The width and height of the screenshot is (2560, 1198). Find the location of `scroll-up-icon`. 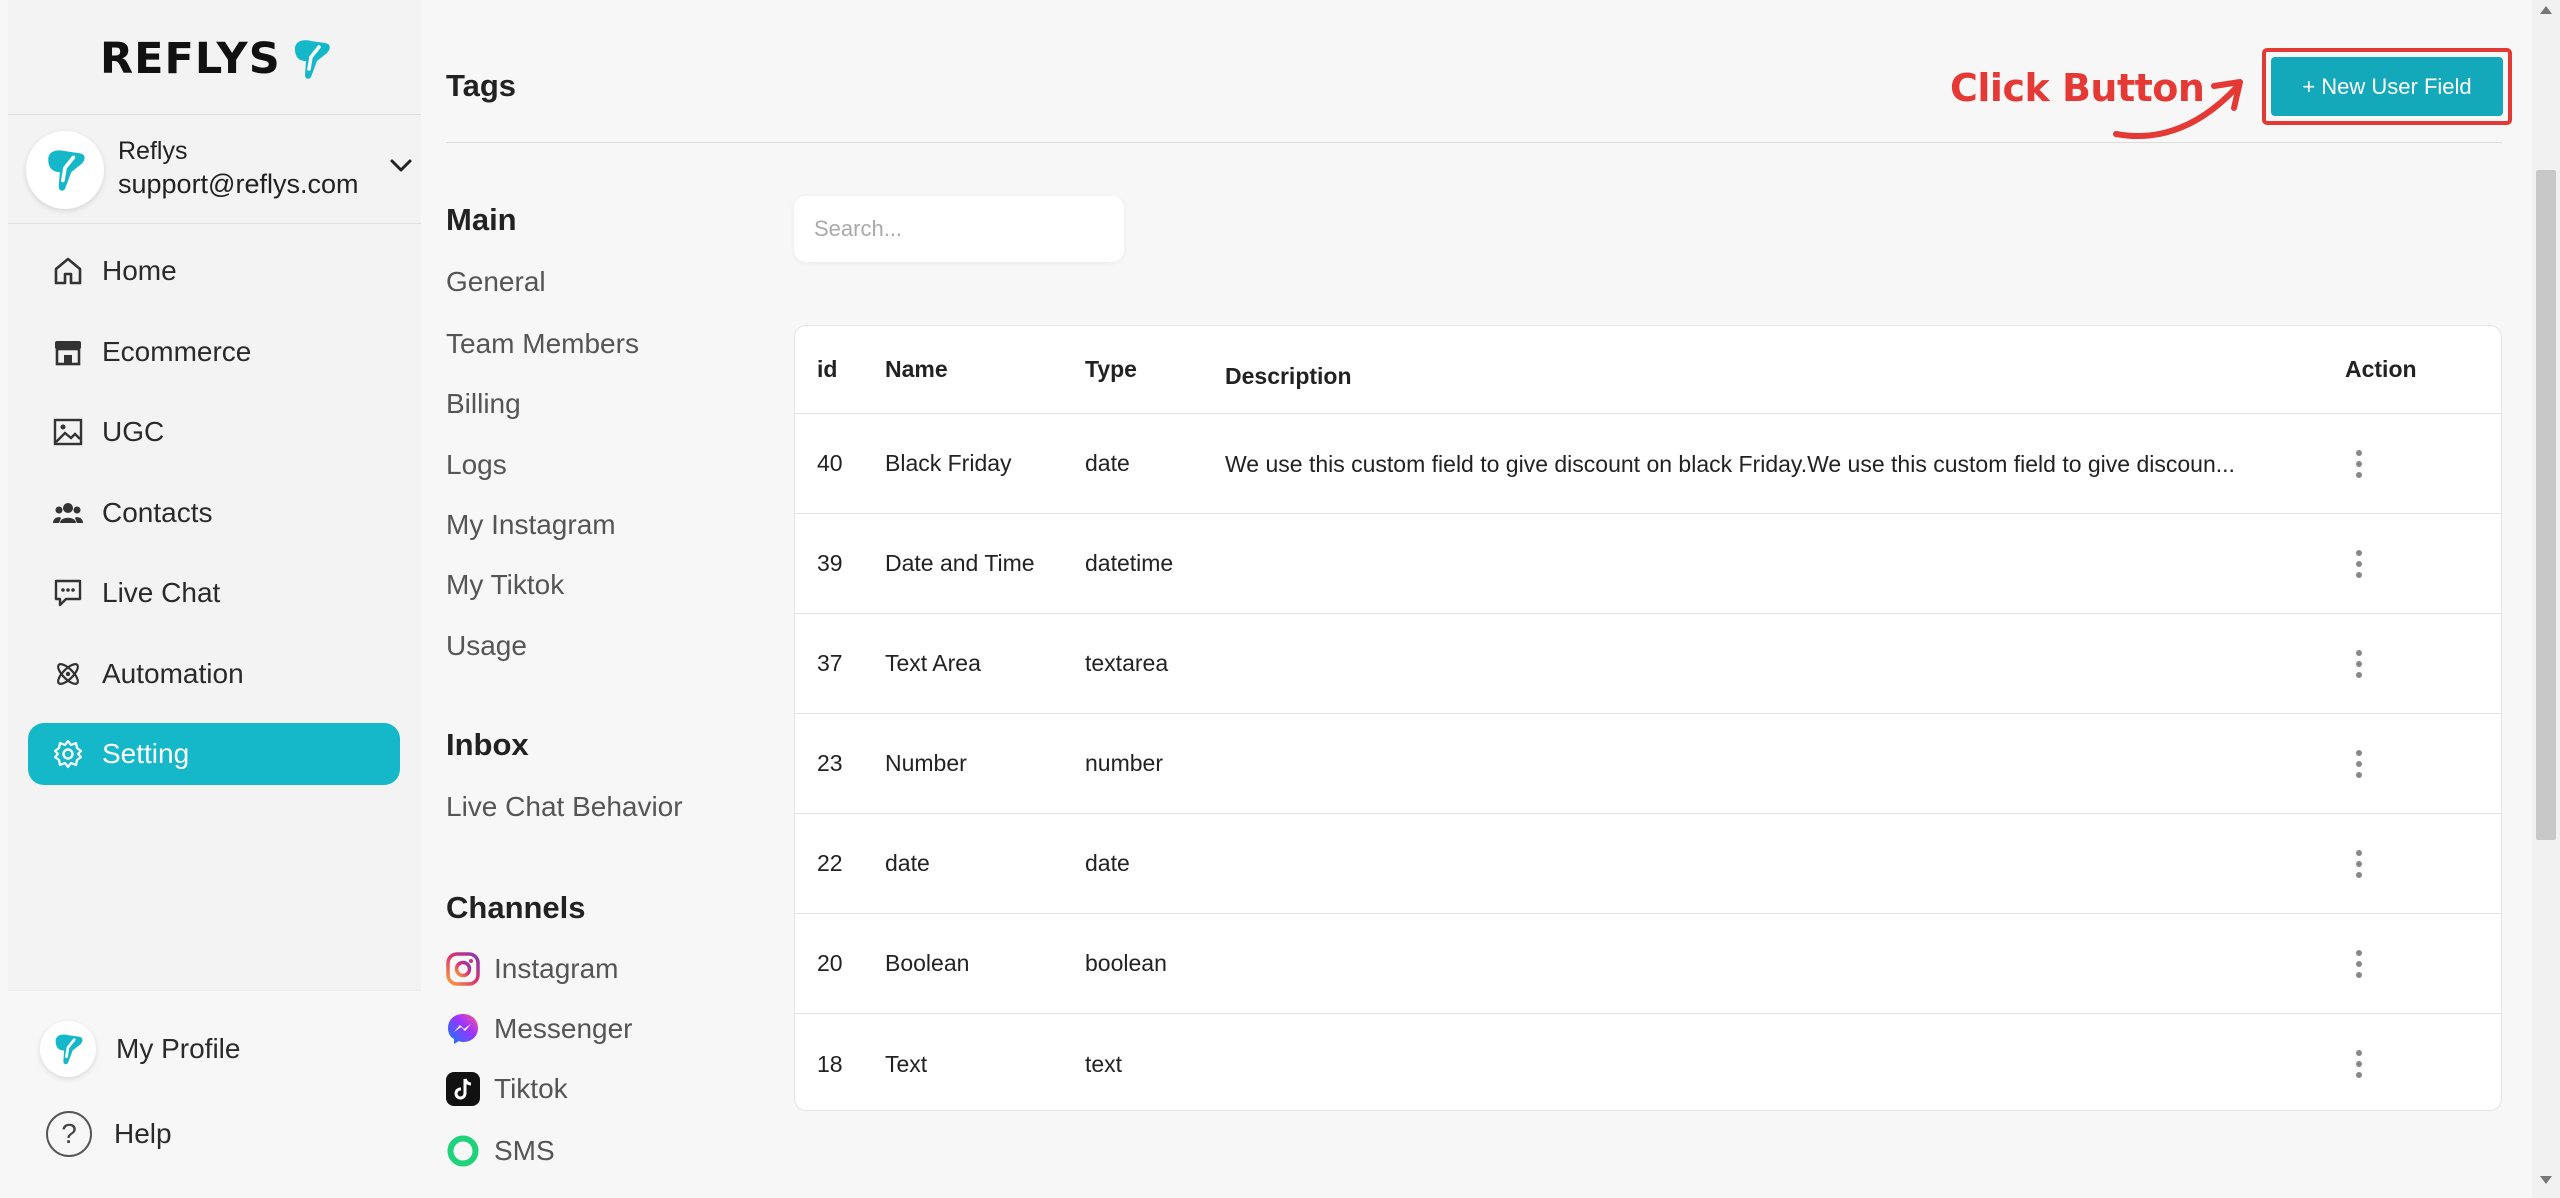

scroll-up-icon is located at coordinates (2546, 10).